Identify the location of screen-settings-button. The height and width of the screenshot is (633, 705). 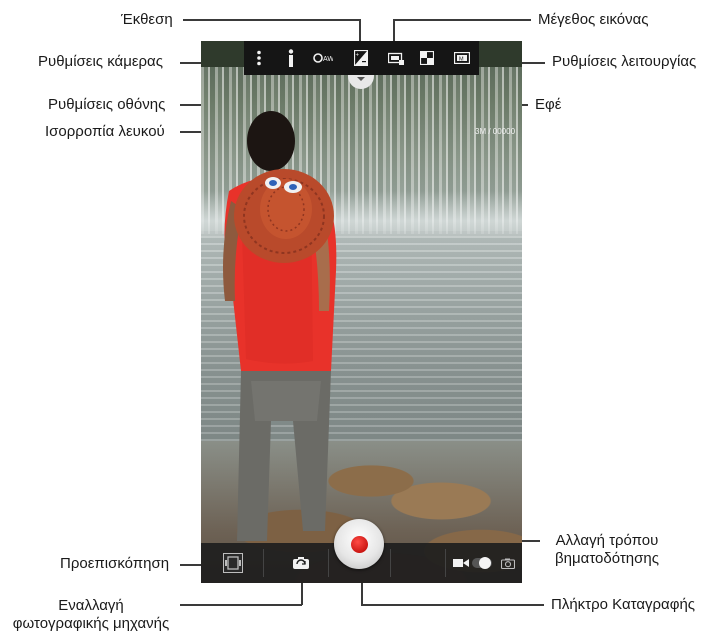
(291, 58).